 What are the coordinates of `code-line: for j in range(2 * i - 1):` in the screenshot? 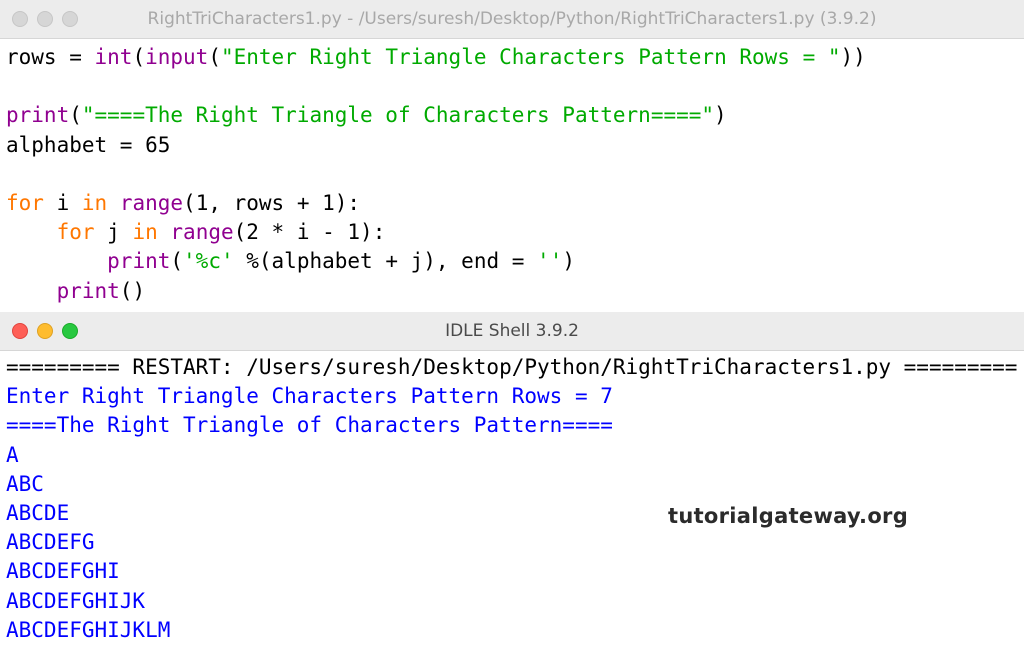 It's located at (515, 232).